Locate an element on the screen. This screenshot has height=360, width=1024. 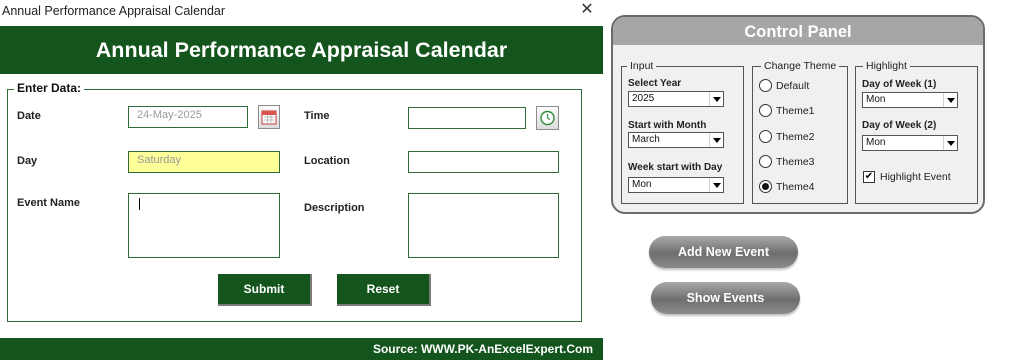
clock-icon is located at coordinates (547, 118).